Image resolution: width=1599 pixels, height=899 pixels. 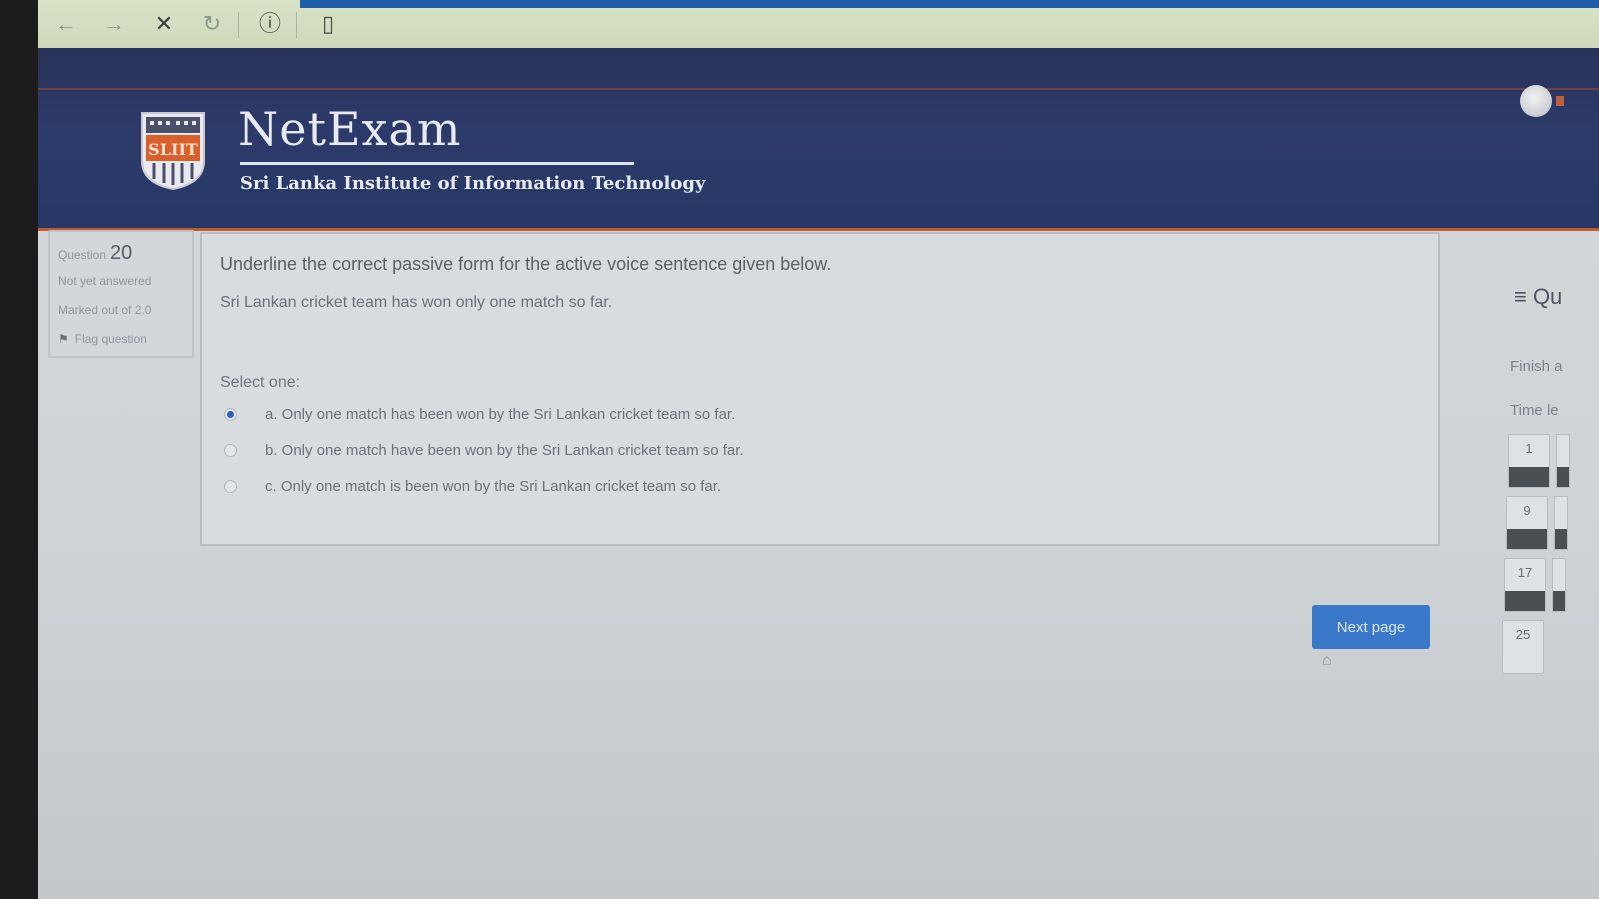 I want to click on logo-text: SLIIT, so click(x=173, y=149).